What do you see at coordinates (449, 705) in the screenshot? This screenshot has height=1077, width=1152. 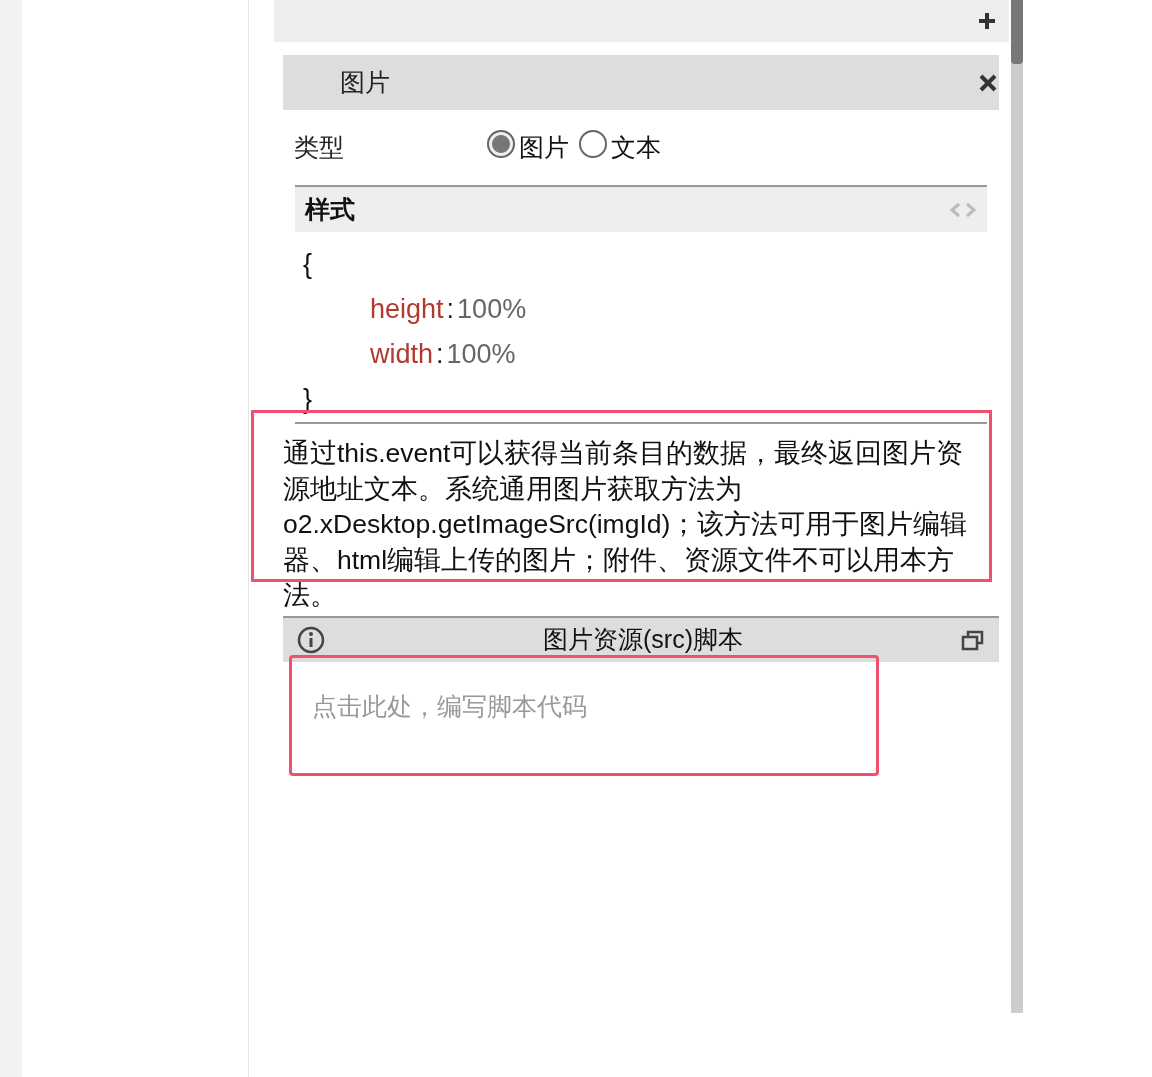 I see `placeholder-text: 点击此处，编写脚本代码` at bounding box center [449, 705].